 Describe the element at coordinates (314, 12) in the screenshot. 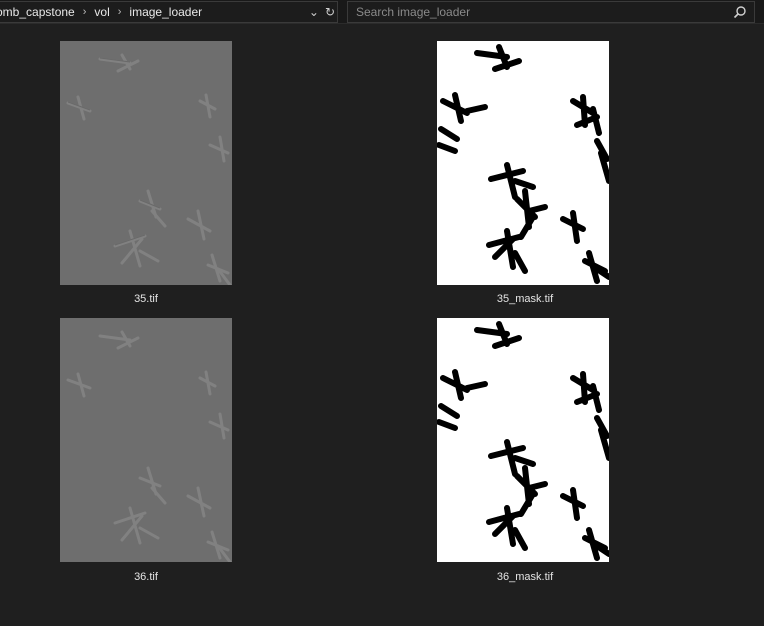

I see `chevron-down-icon: ⌄` at that location.